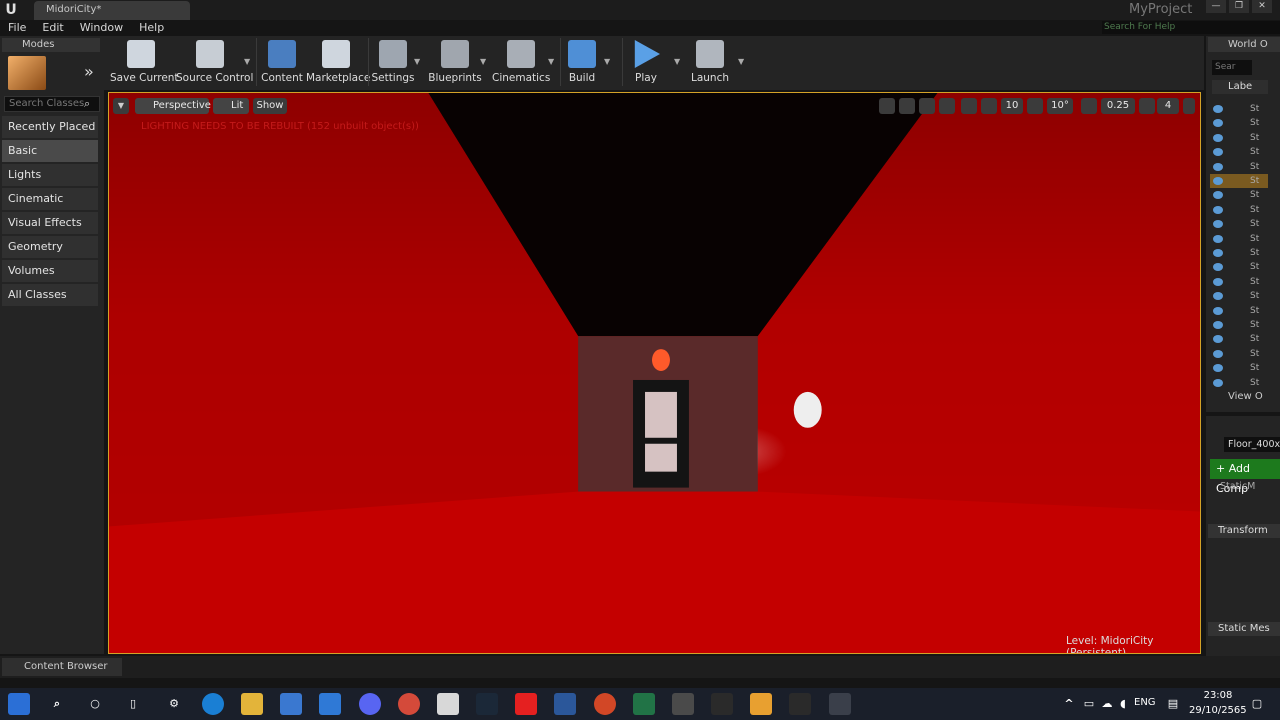 The height and width of the screenshot is (720, 1280). Describe the element at coordinates (121, 106) in the screenshot. I see `viewport-options-button: ▼` at that location.